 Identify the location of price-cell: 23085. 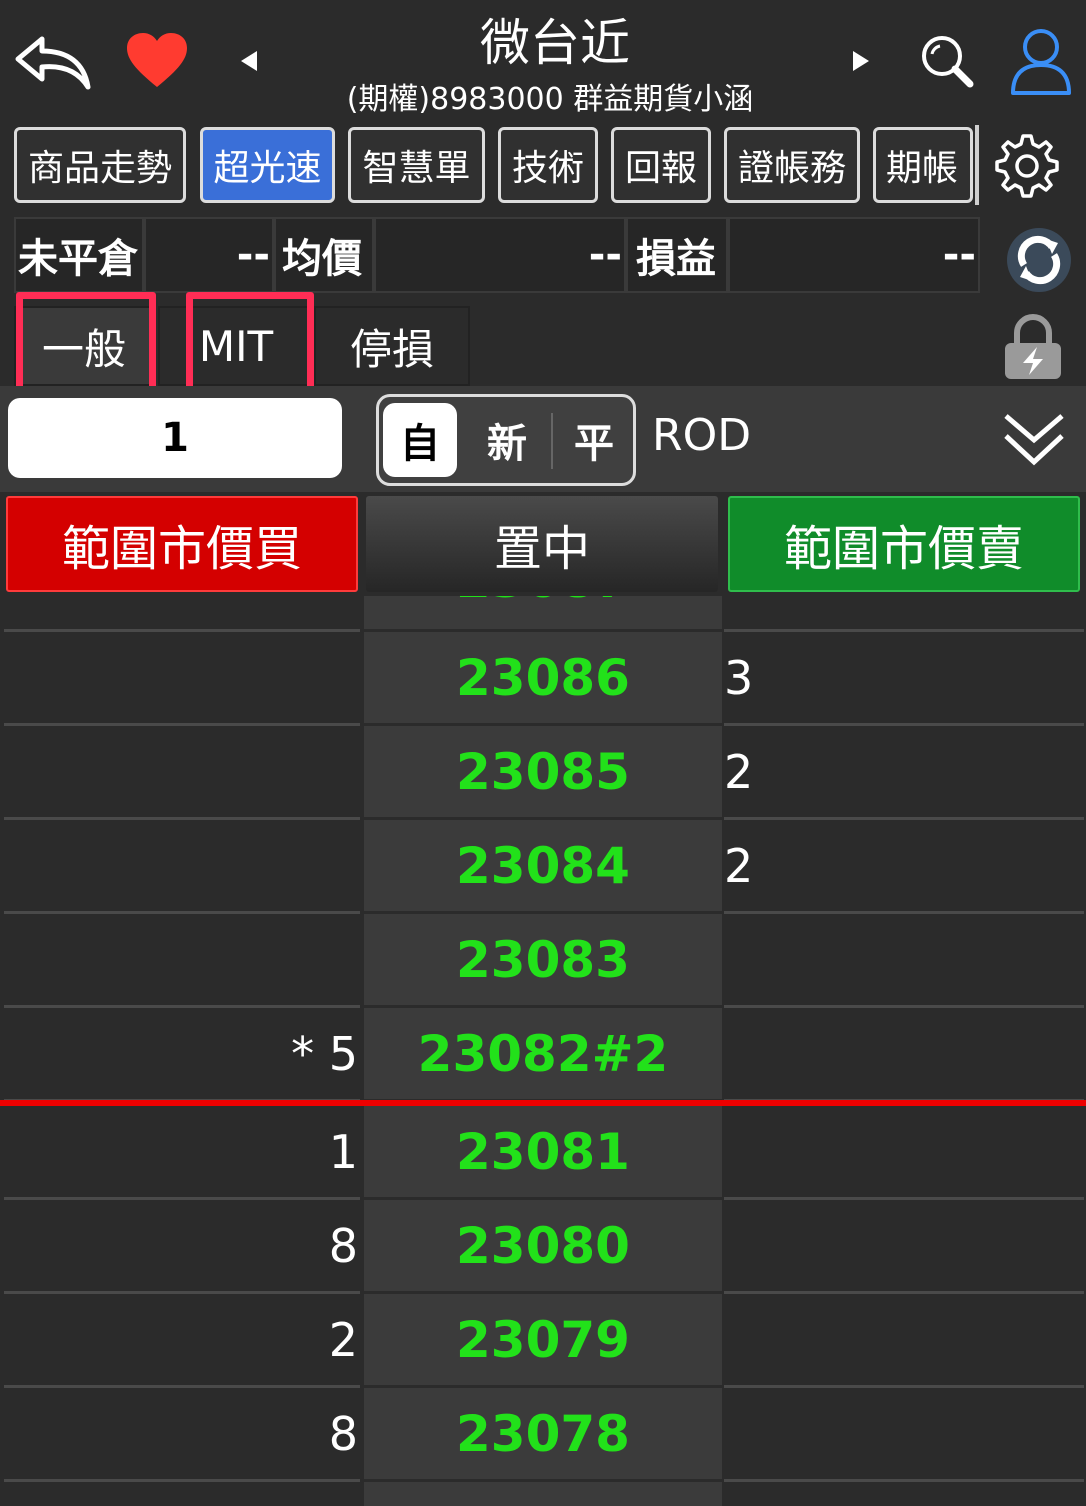
(543, 773).